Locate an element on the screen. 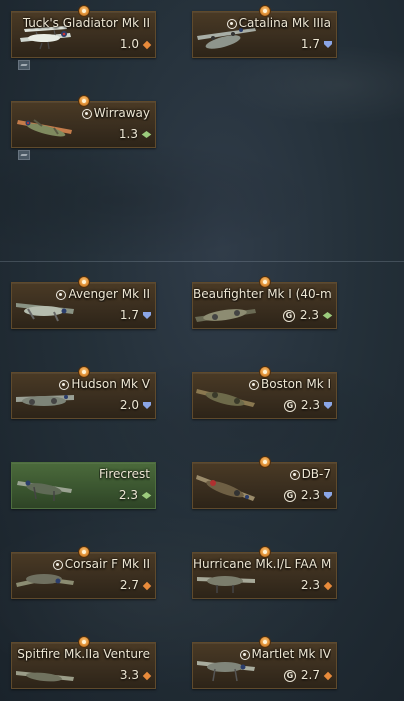  vehicle-name-text: Avenger Mk II is located at coordinates (109, 294).